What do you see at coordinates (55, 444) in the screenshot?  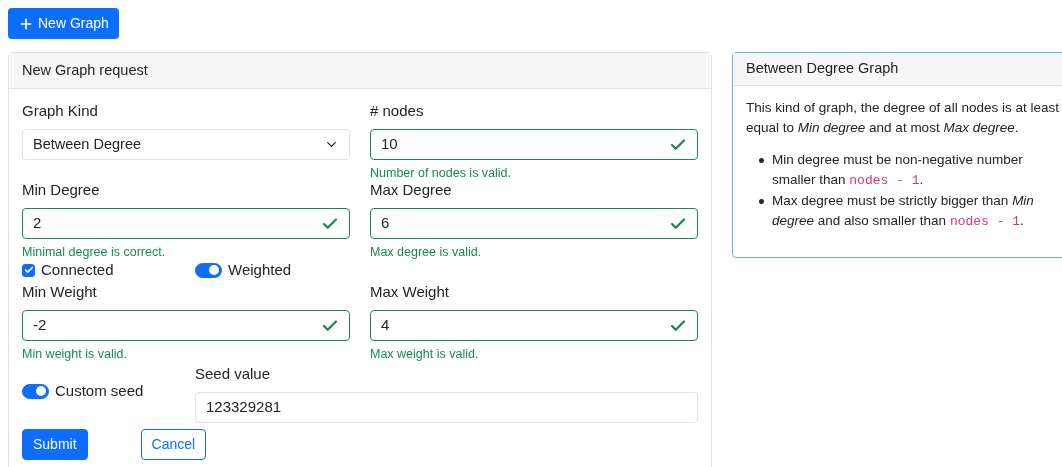 I see `submit-button: Submit` at bounding box center [55, 444].